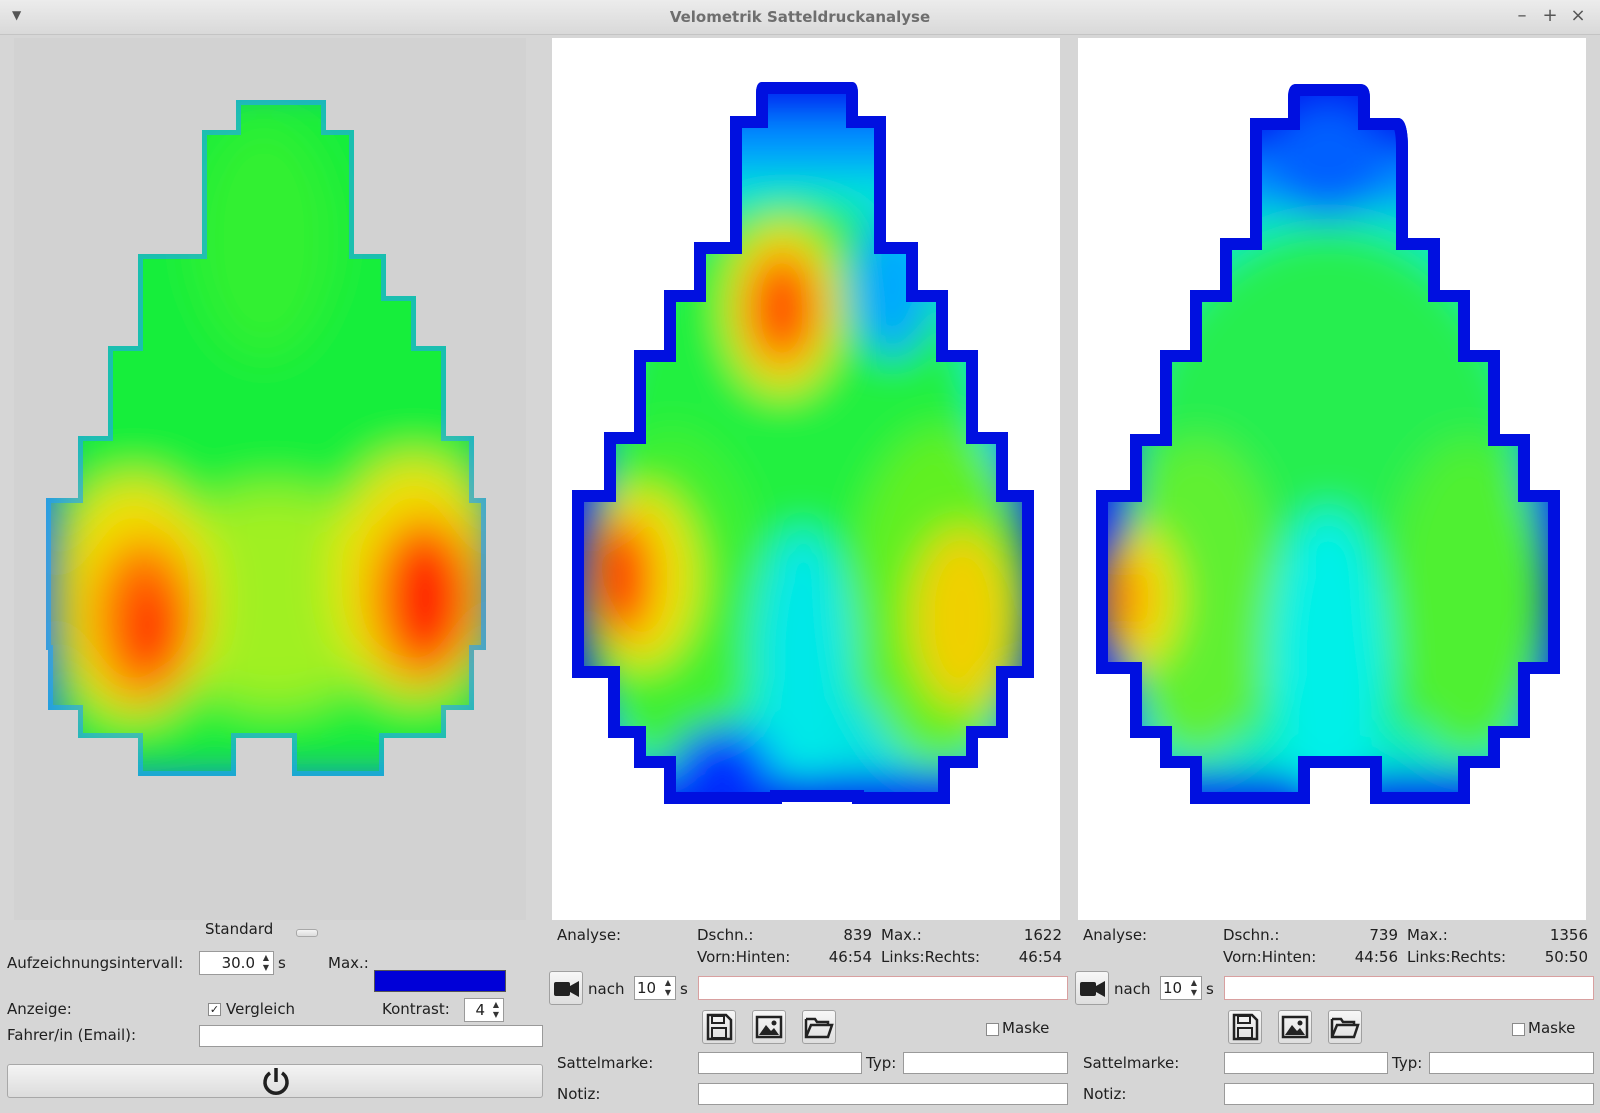  Describe the element at coordinates (480, 1010) in the screenshot. I see `contrast-value: 4` at that location.